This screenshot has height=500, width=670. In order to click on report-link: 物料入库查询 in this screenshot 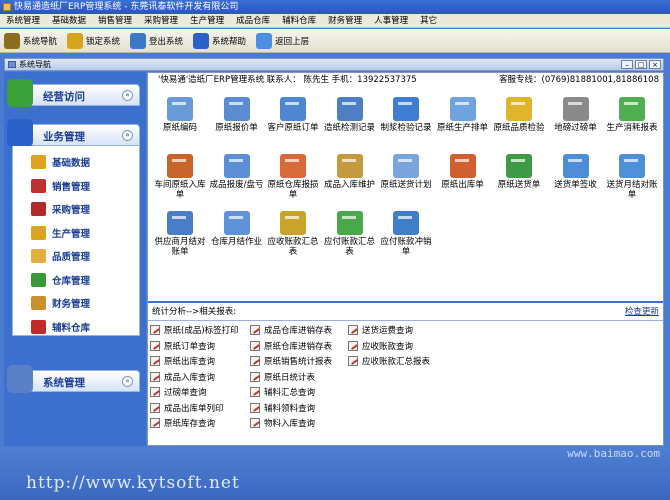, I will do `click(282, 423)`.